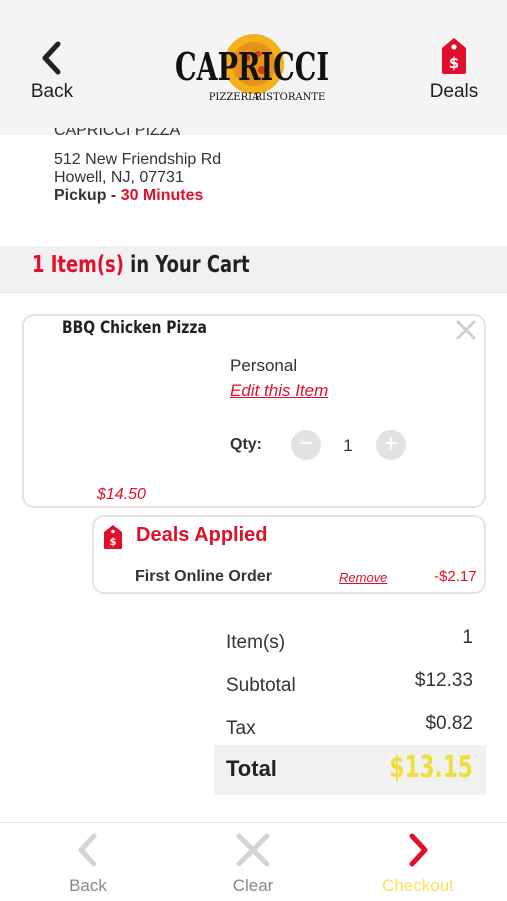 This screenshot has height=901, width=507. What do you see at coordinates (203, 576) in the screenshot?
I see `deal-name: First Online Order` at bounding box center [203, 576].